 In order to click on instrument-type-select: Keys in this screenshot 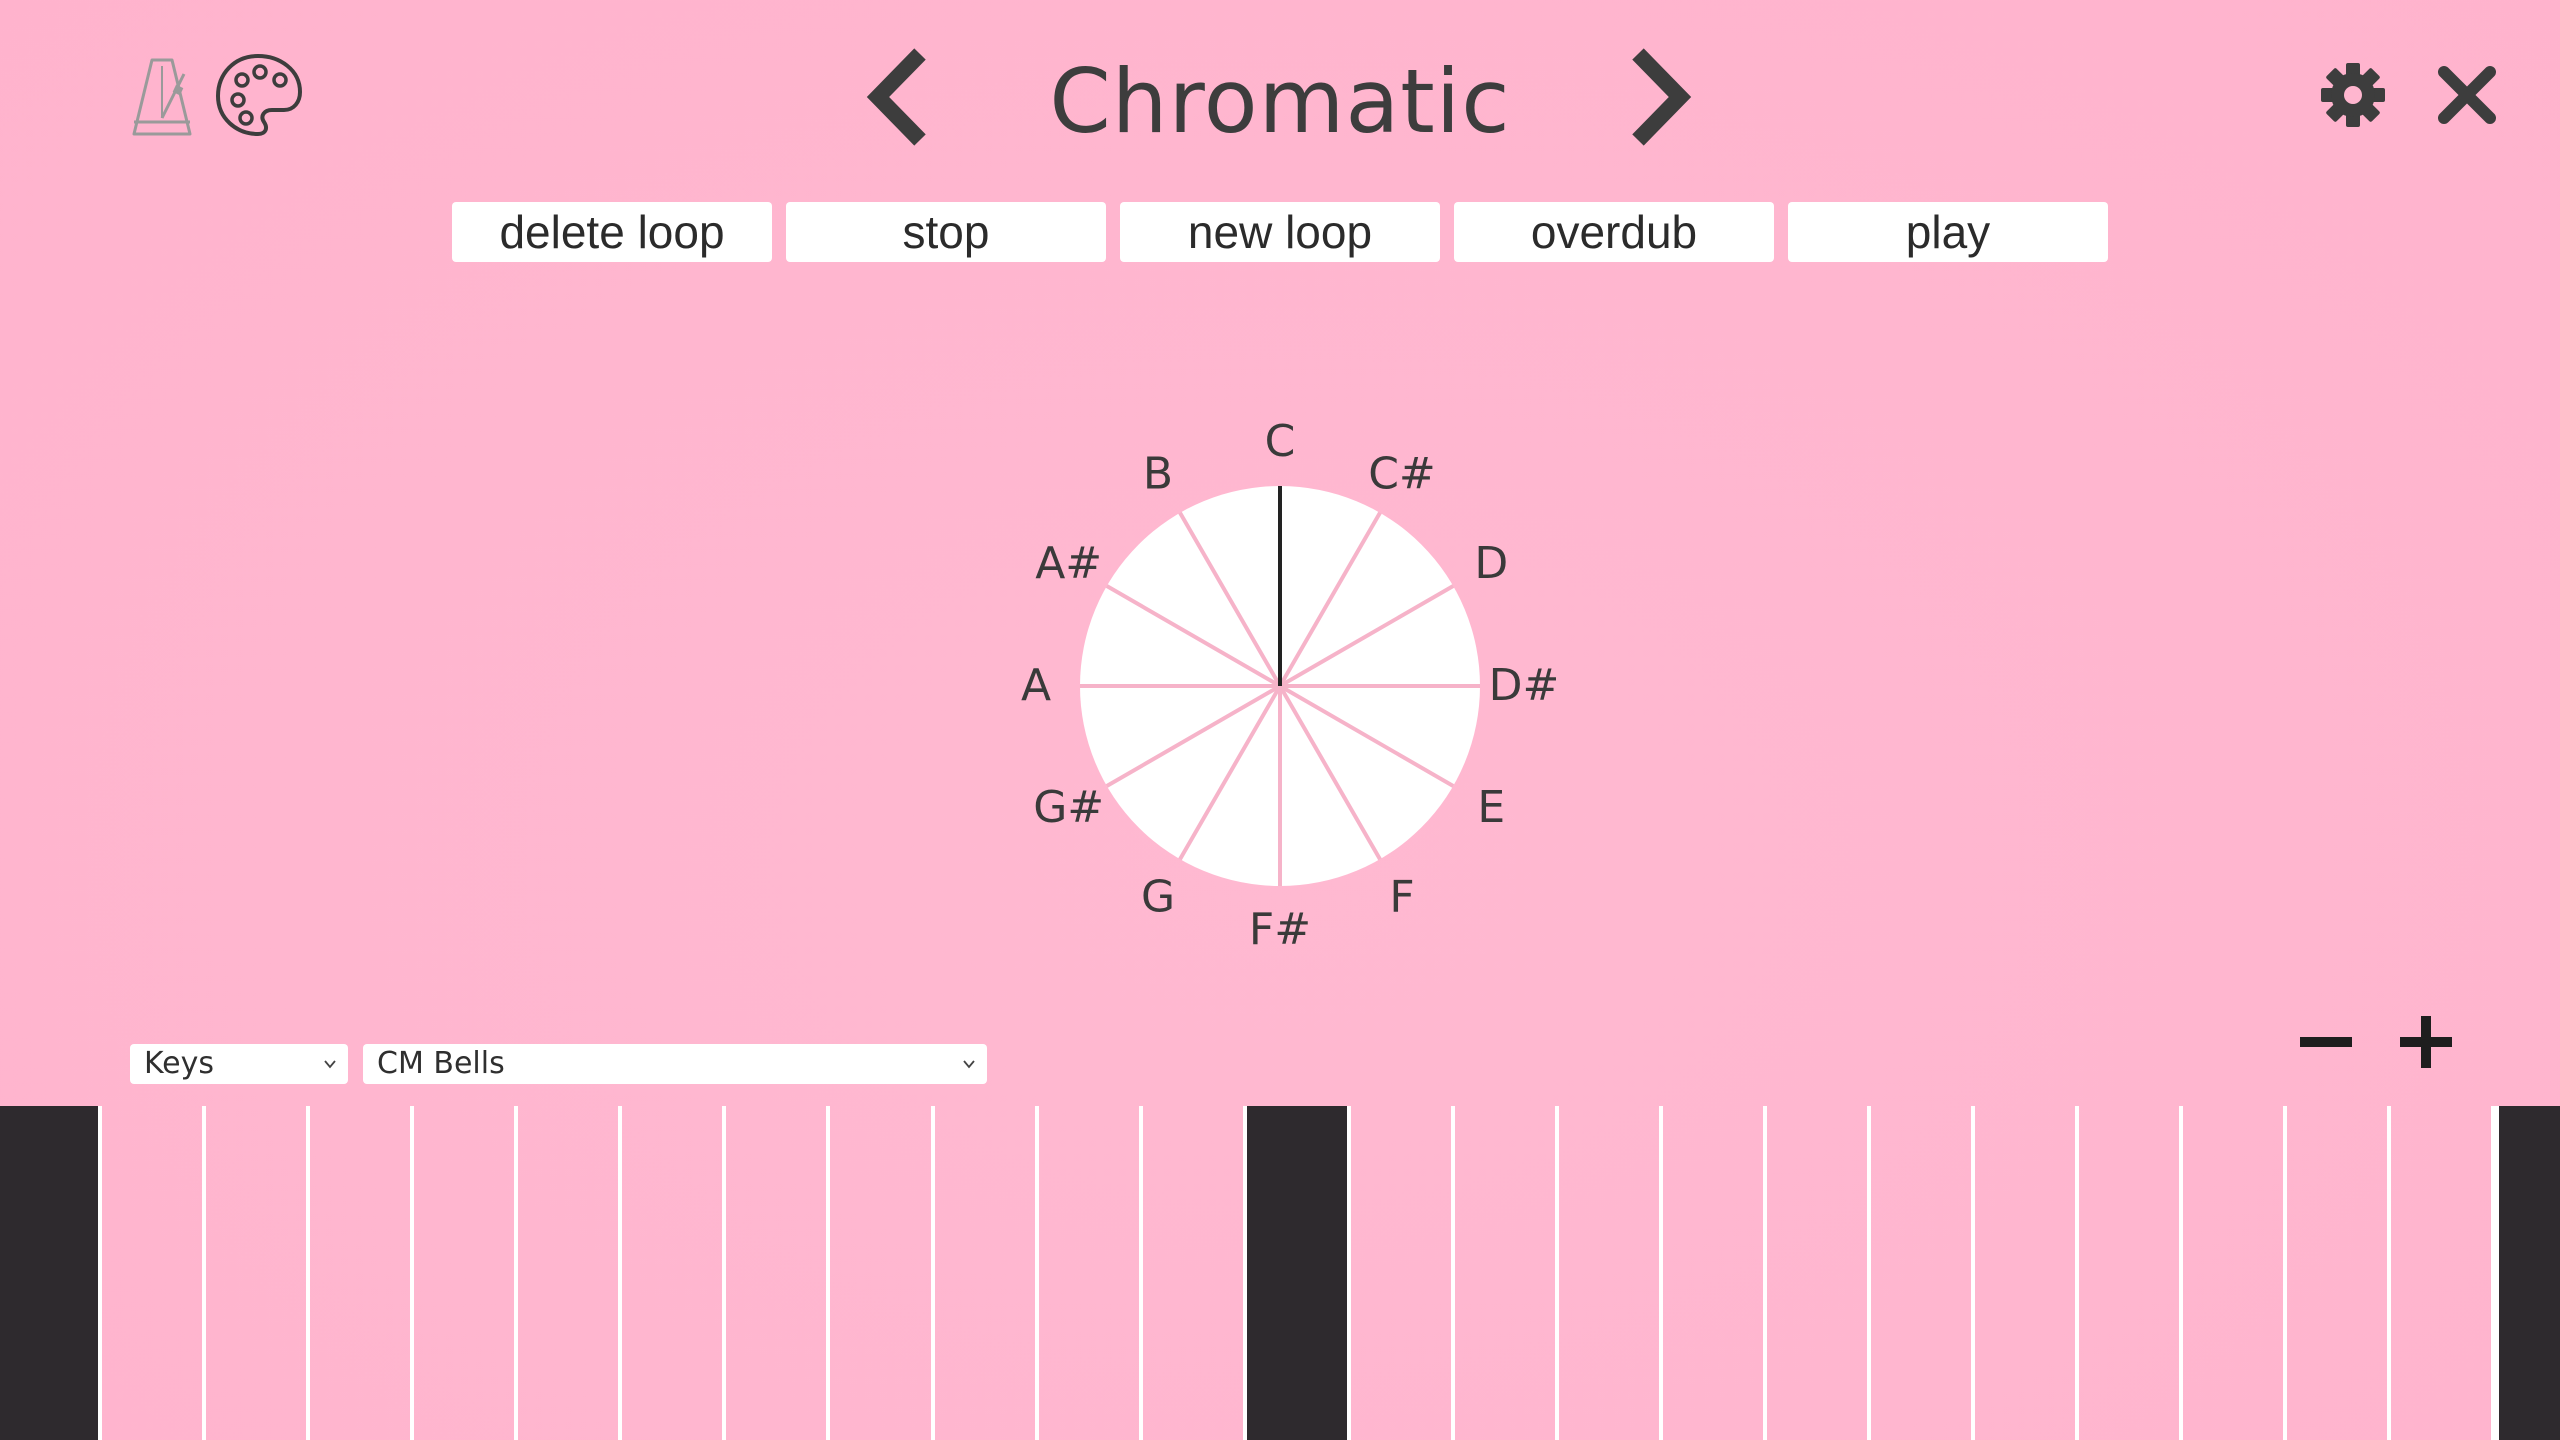, I will do `click(239, 1064)`.